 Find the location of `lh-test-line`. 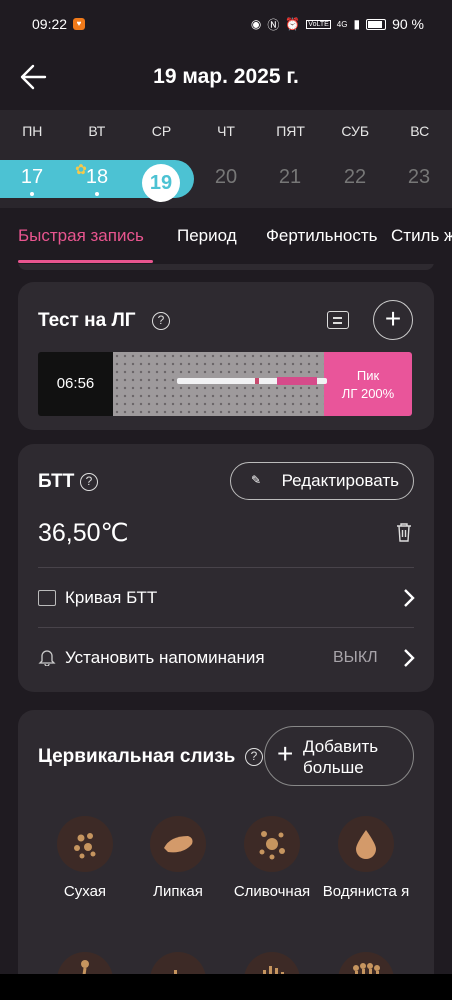

lh-test-line is located at coordinates (257, 381).